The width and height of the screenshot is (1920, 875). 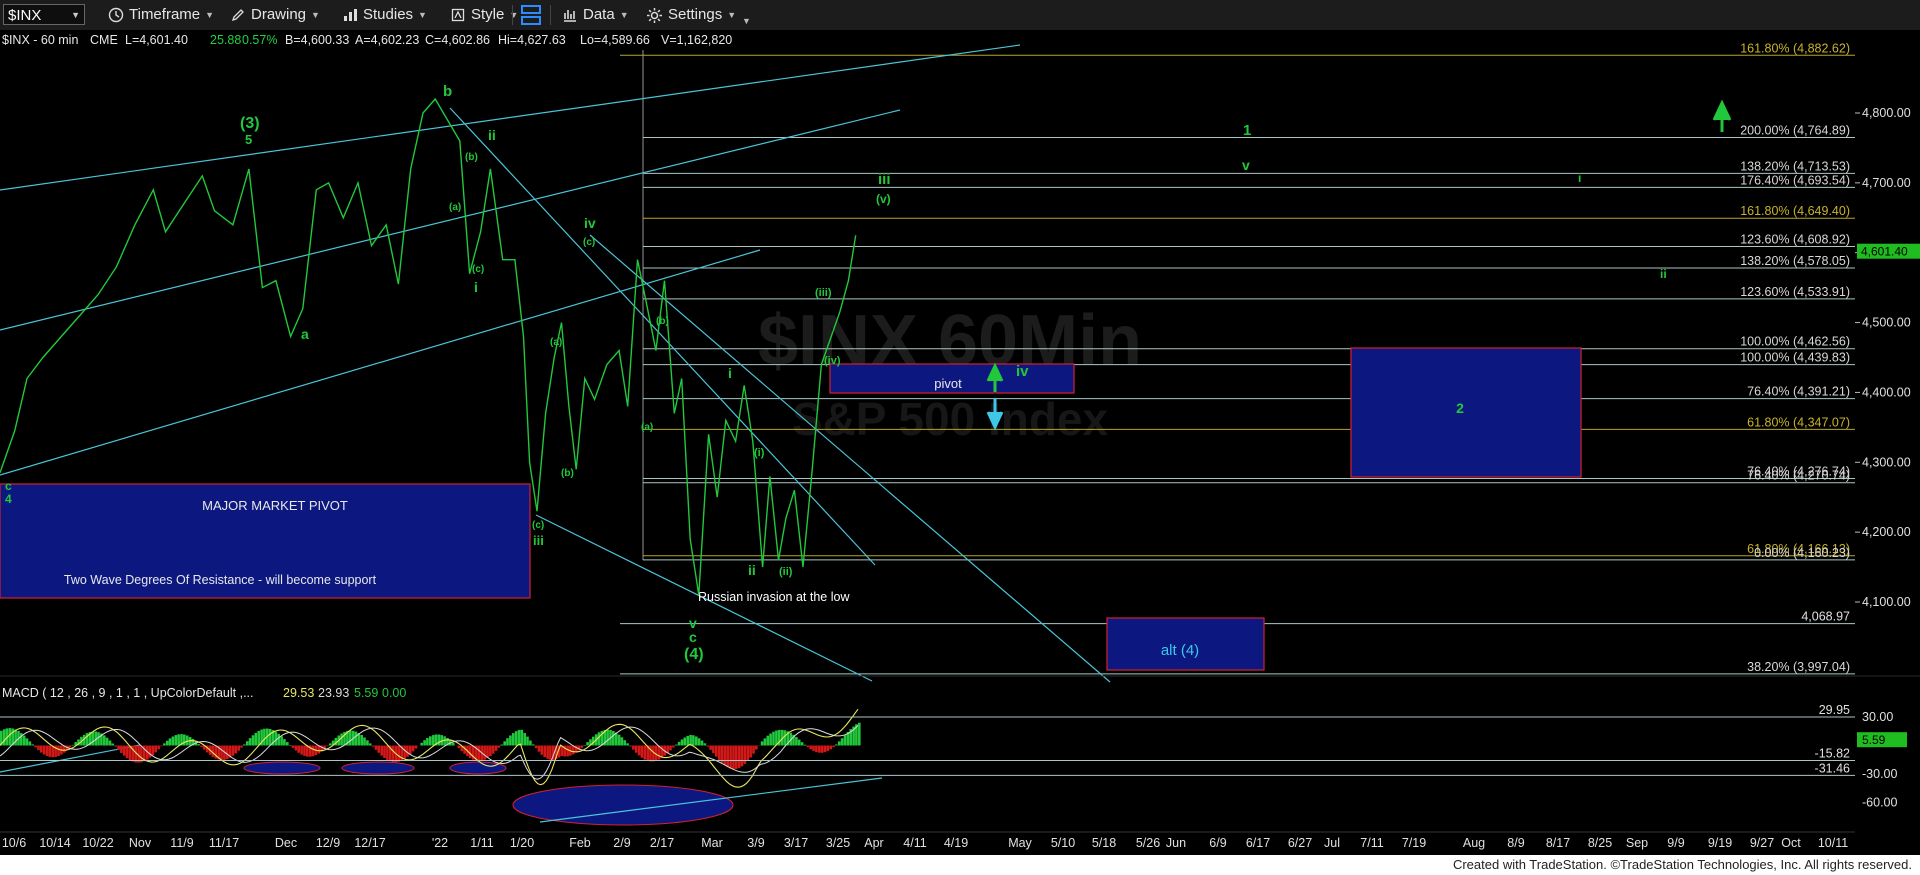 What do you see at coordinates (654, 15) in the screenshot?
I see `gear-icon` at bounding box center [654, 15].